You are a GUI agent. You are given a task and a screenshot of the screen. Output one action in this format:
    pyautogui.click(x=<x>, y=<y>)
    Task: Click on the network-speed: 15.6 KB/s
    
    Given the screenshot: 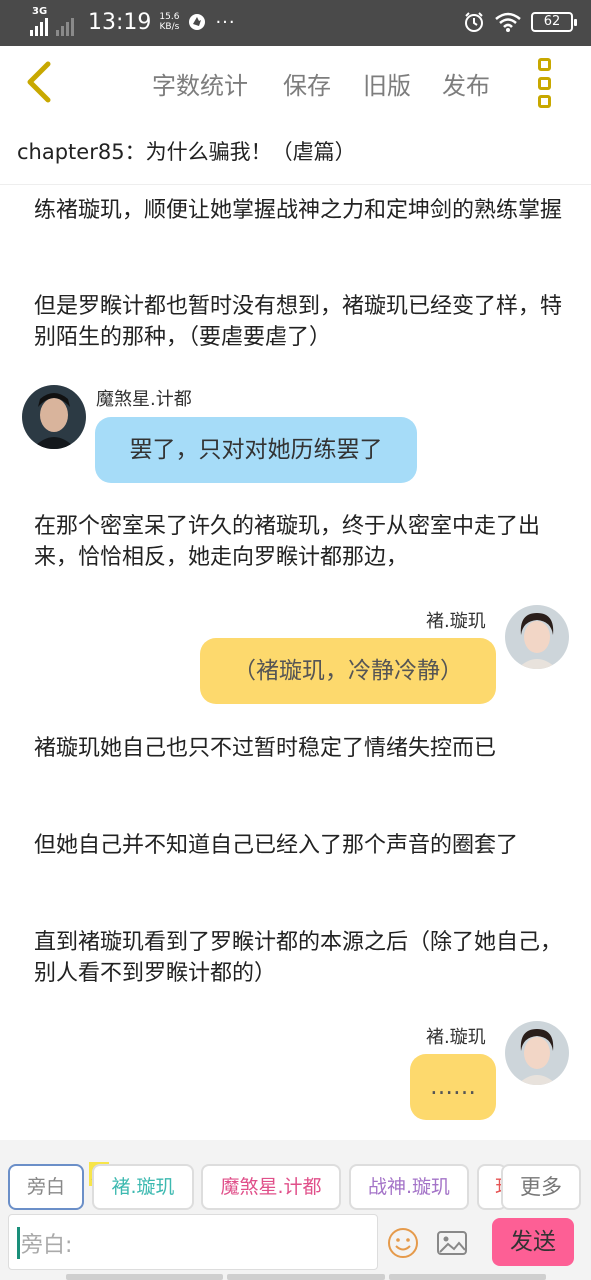 What is the action you would take?
    pyautogui.click(x=169, y=22)
    